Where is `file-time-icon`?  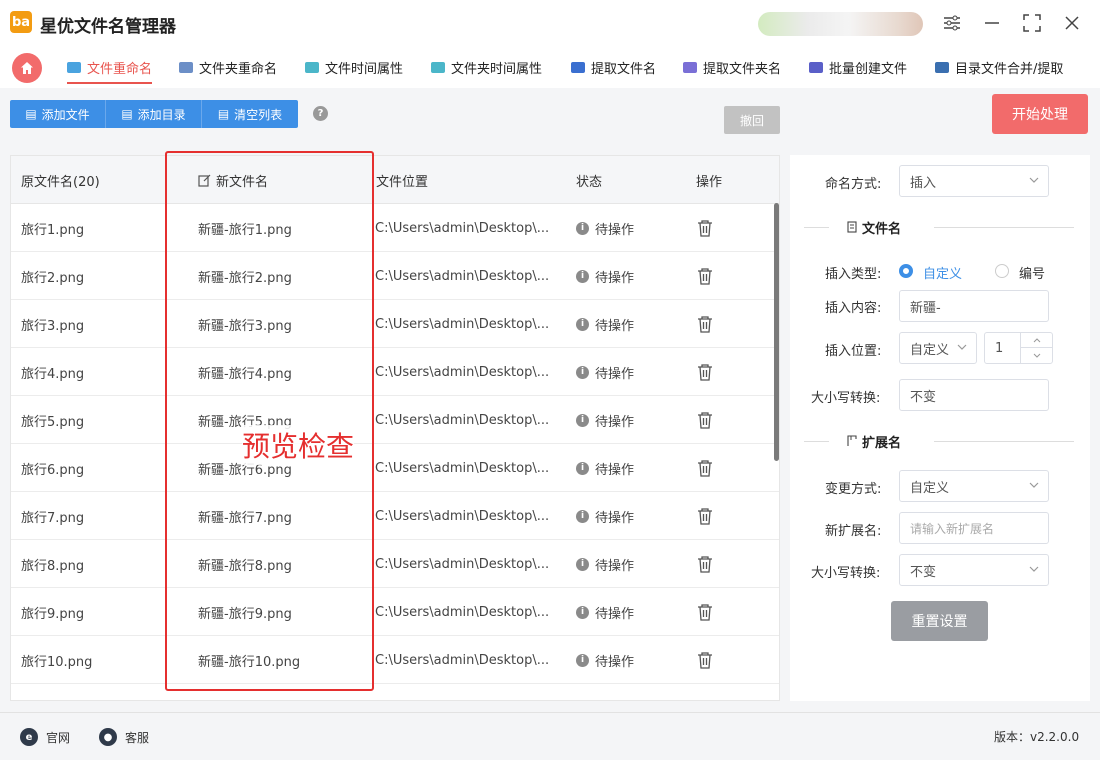 file-time-icon is located at coordinates (312, 67).